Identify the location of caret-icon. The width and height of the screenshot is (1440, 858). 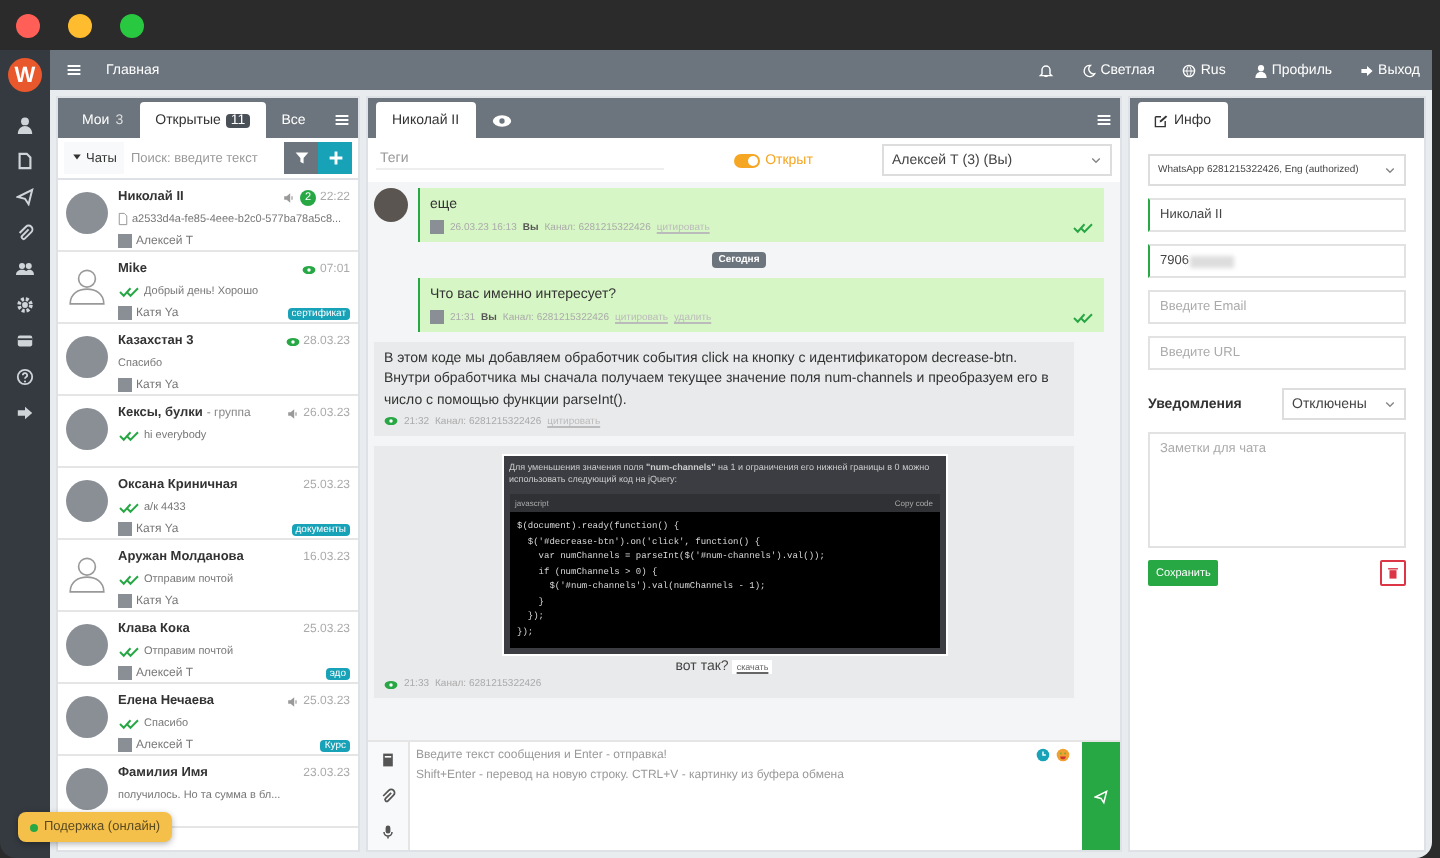
(77, 156).